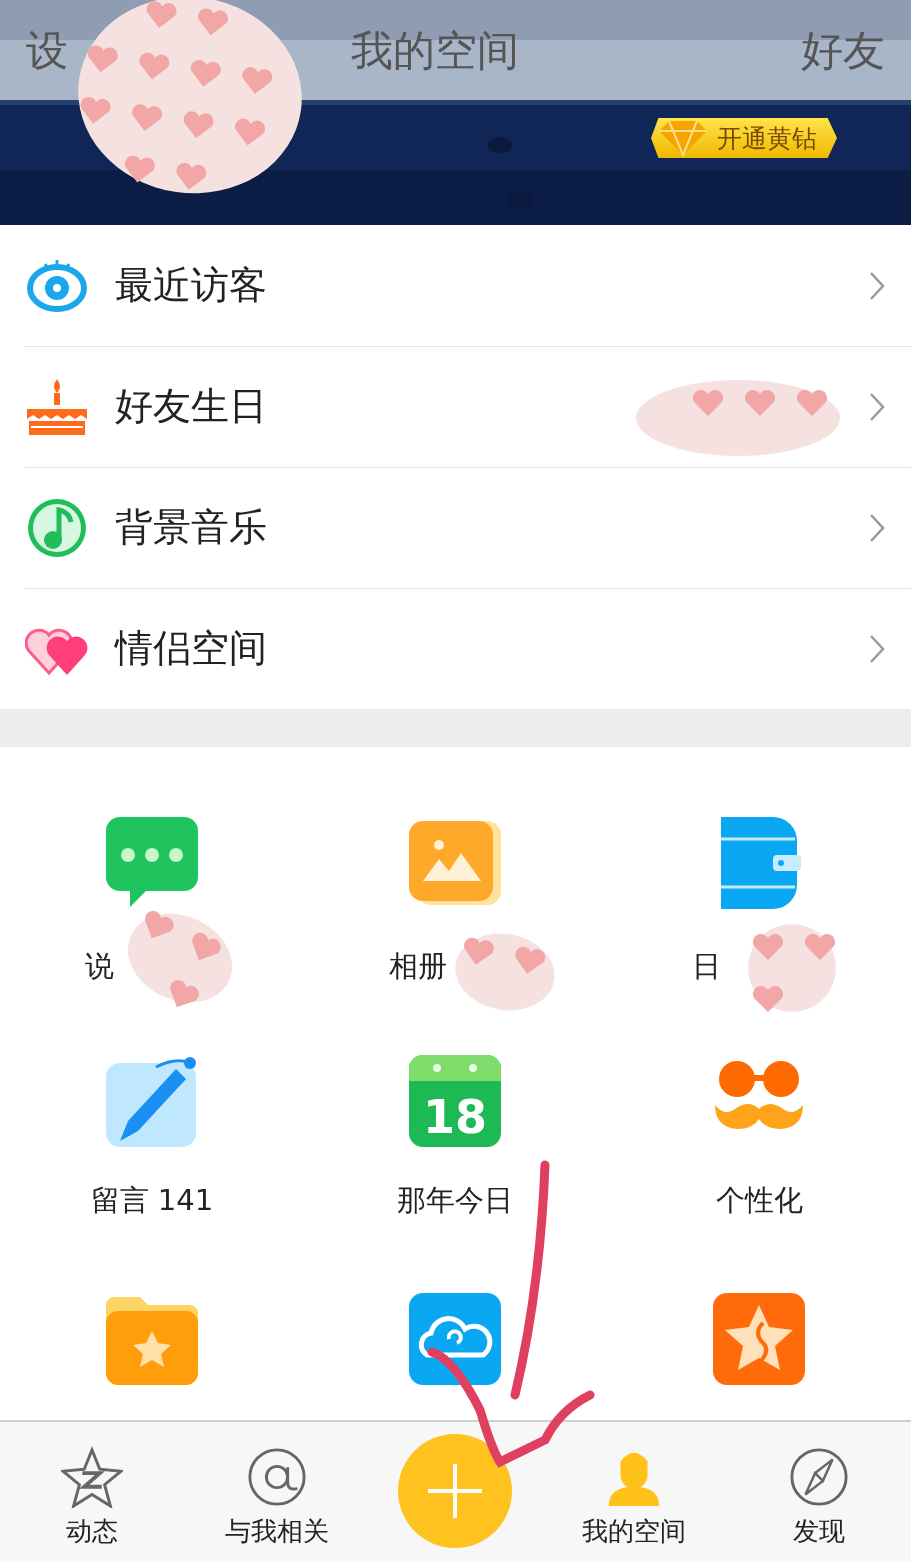  Describe the element at coordinates (843, 51) in the screenshot. I see `friends-link: 好友` at that location.